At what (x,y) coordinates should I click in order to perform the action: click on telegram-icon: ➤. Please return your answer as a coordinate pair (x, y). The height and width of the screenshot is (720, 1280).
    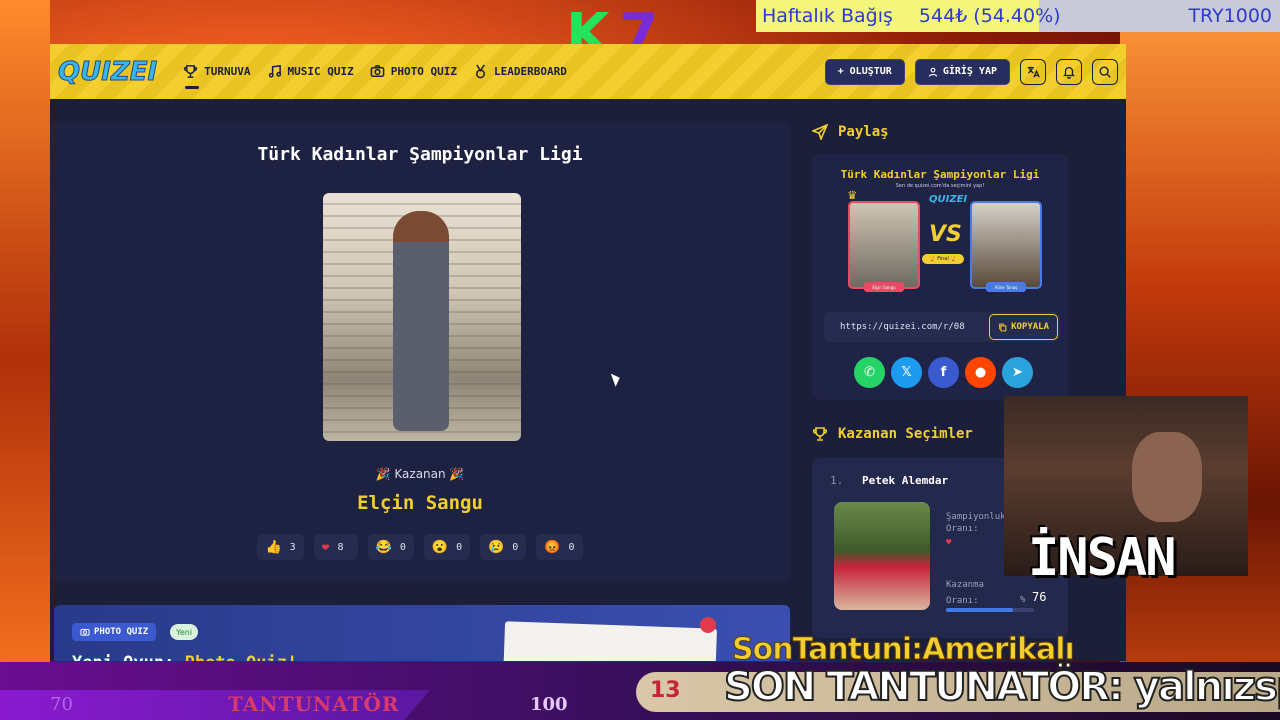
    Looking at the image, I should click on (1017, 372).